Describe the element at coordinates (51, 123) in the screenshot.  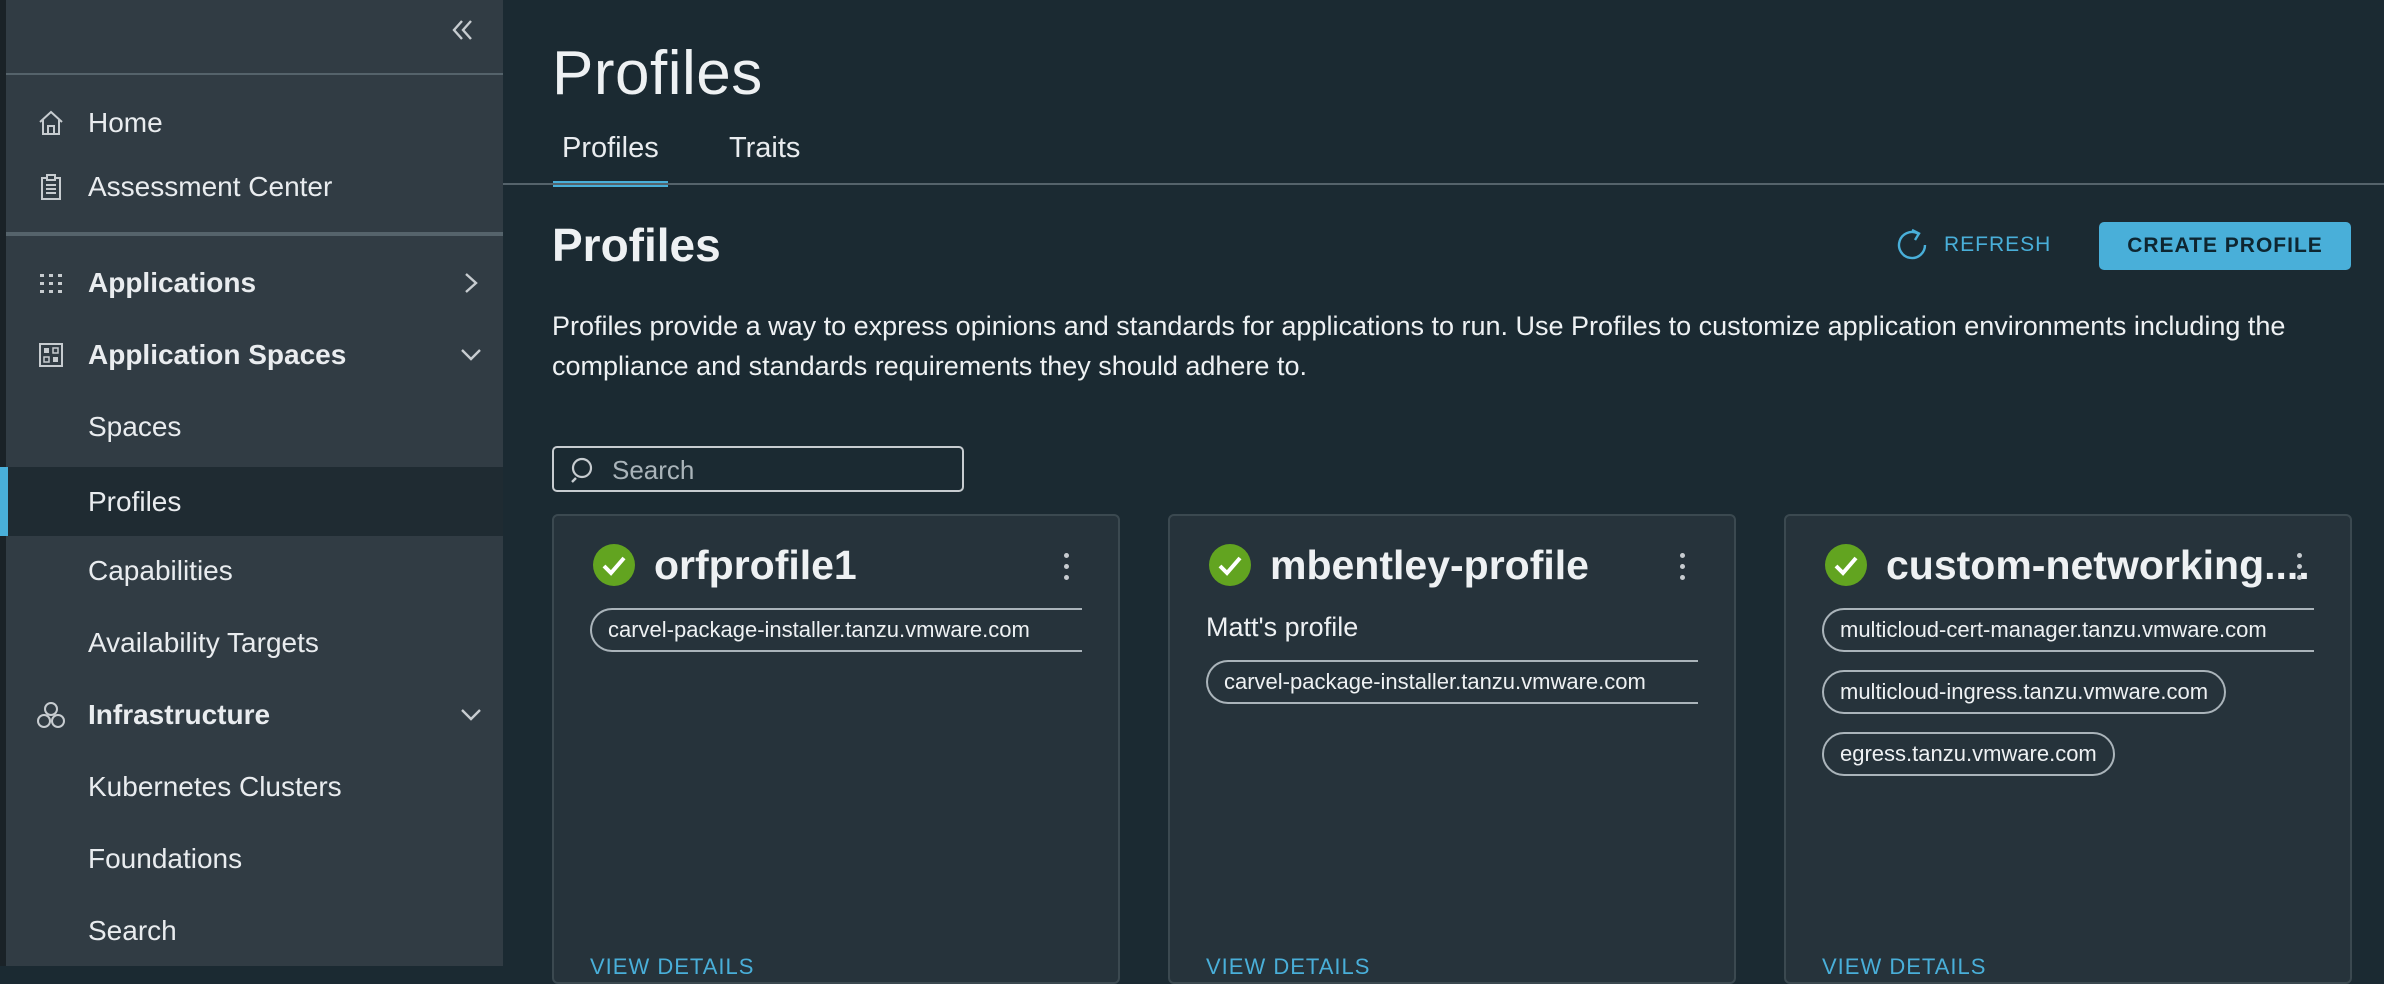
I see `home-icon` at that location.